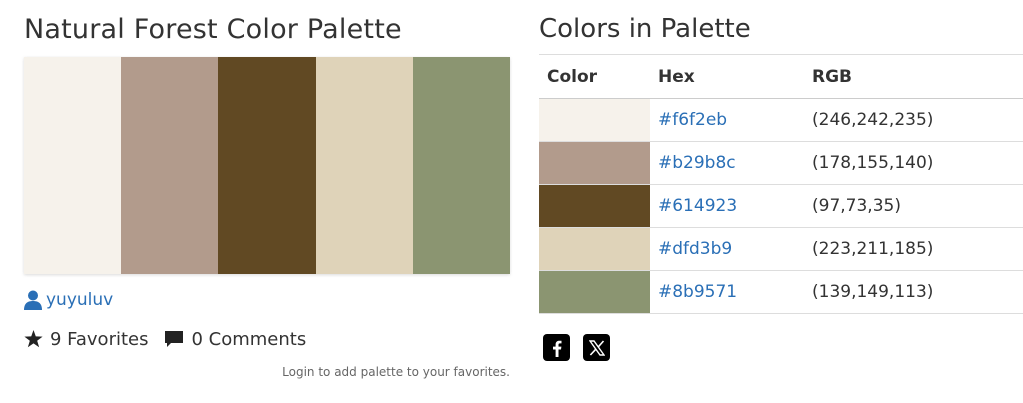  I want to click on comment-icon, so click(174, 339).